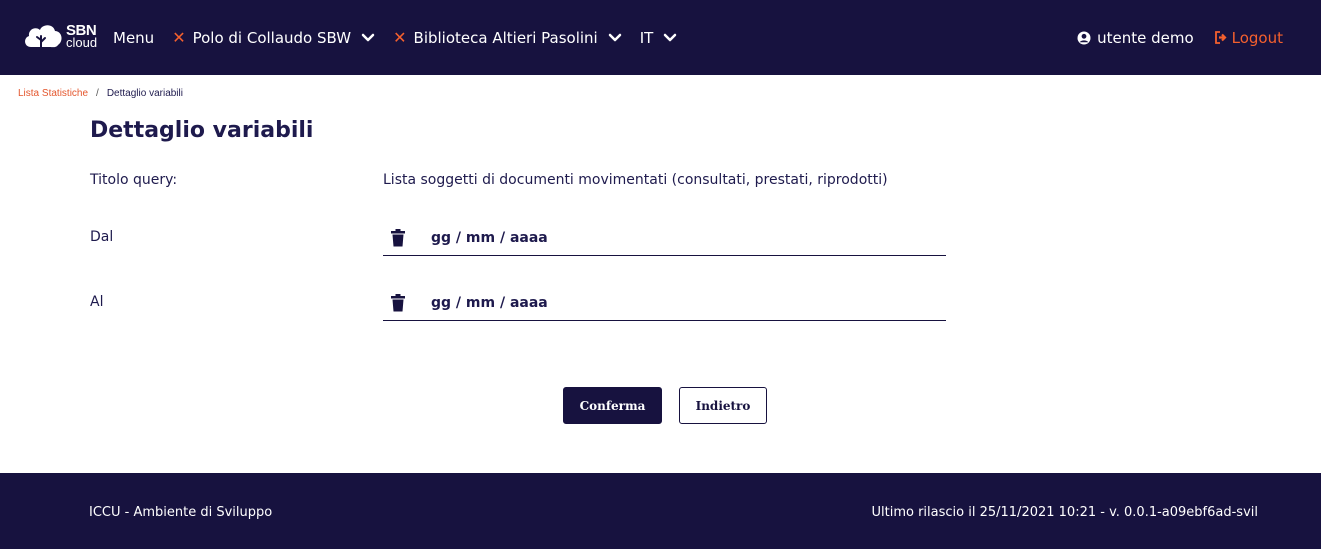  Describe the element at coordinates (82, 42) in the screenshot. I see `logo-text-cloud: cloud` at that location.